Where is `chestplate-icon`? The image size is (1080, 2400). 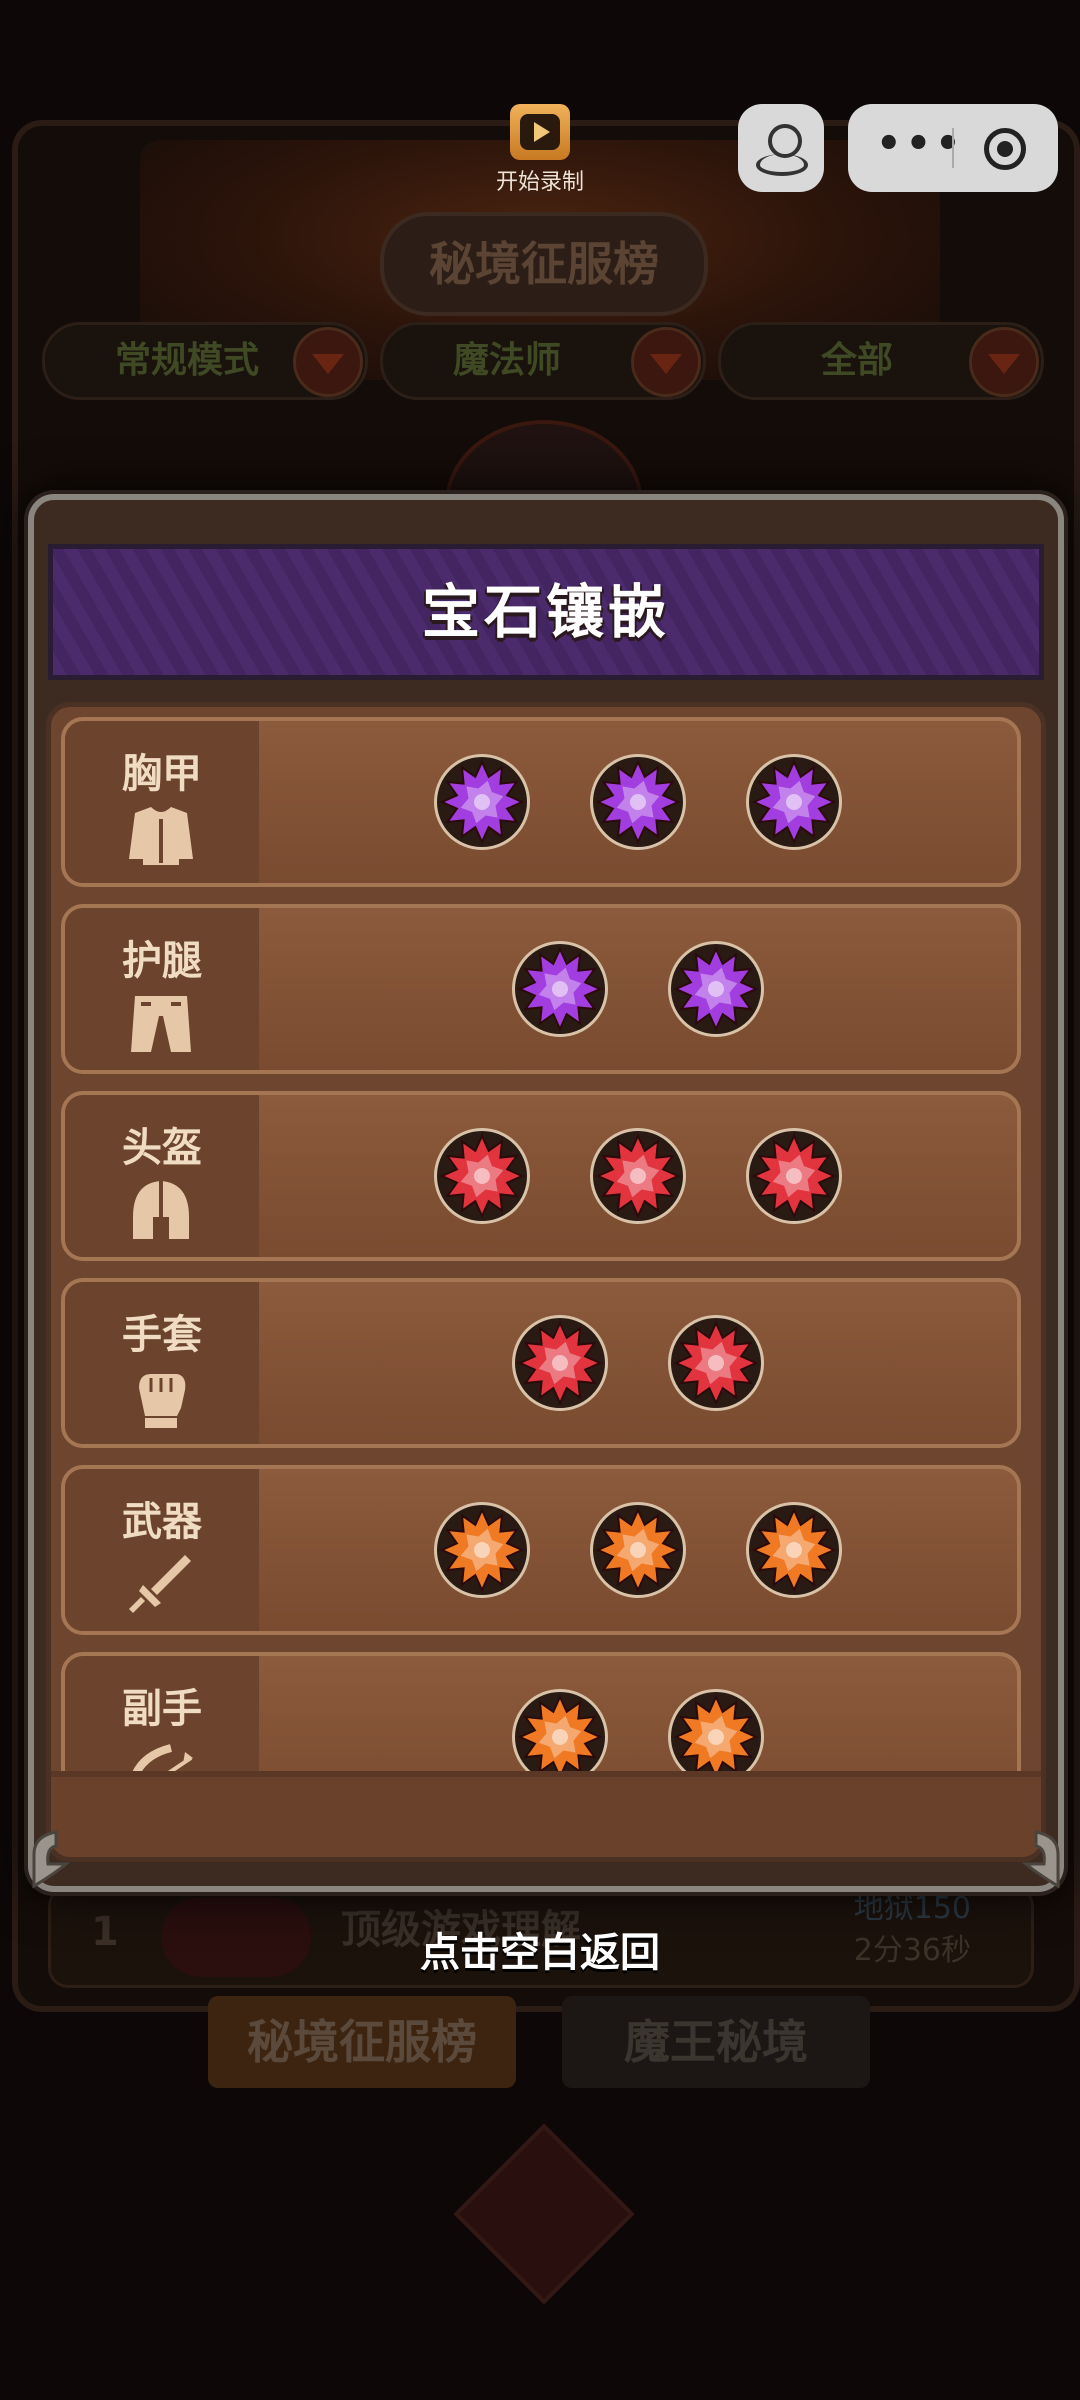
chestplate-icon is located at coordinates (161, 836).